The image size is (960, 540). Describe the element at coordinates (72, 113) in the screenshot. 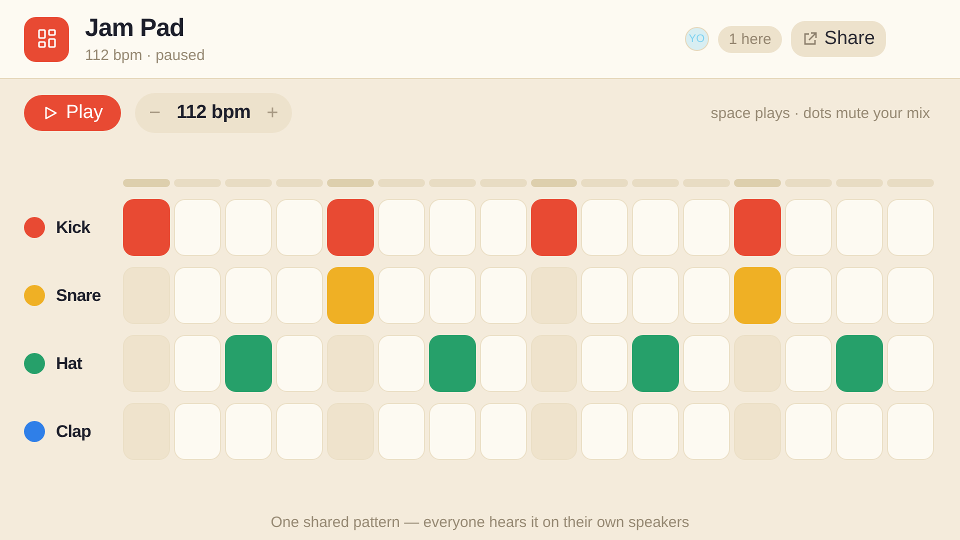

I see `play-button: Play` at that location.